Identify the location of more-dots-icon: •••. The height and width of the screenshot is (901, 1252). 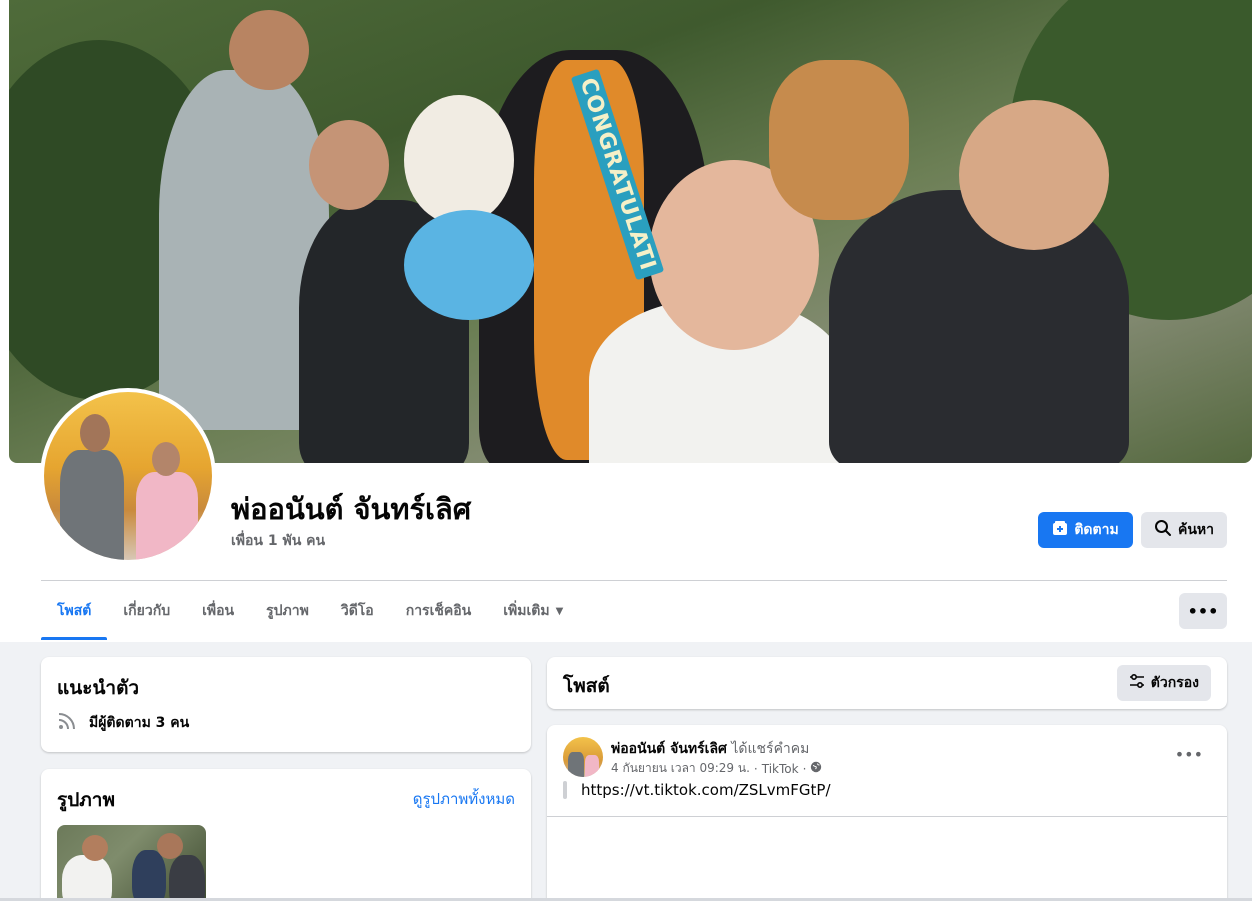
(1203, 611).